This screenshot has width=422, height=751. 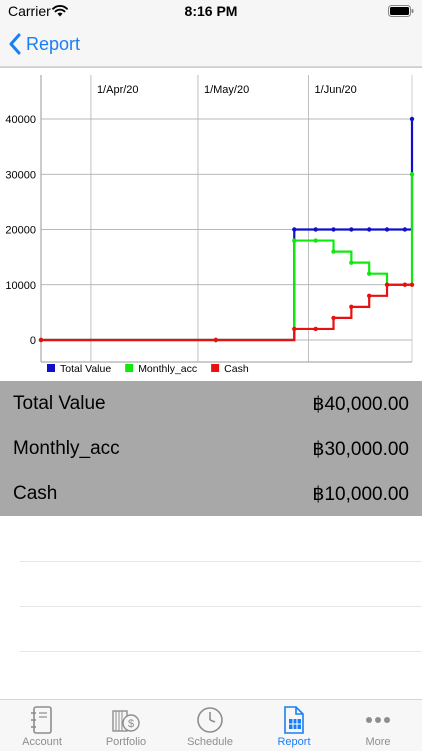 I want to click on battery-icon, so click(x=401, y=11).